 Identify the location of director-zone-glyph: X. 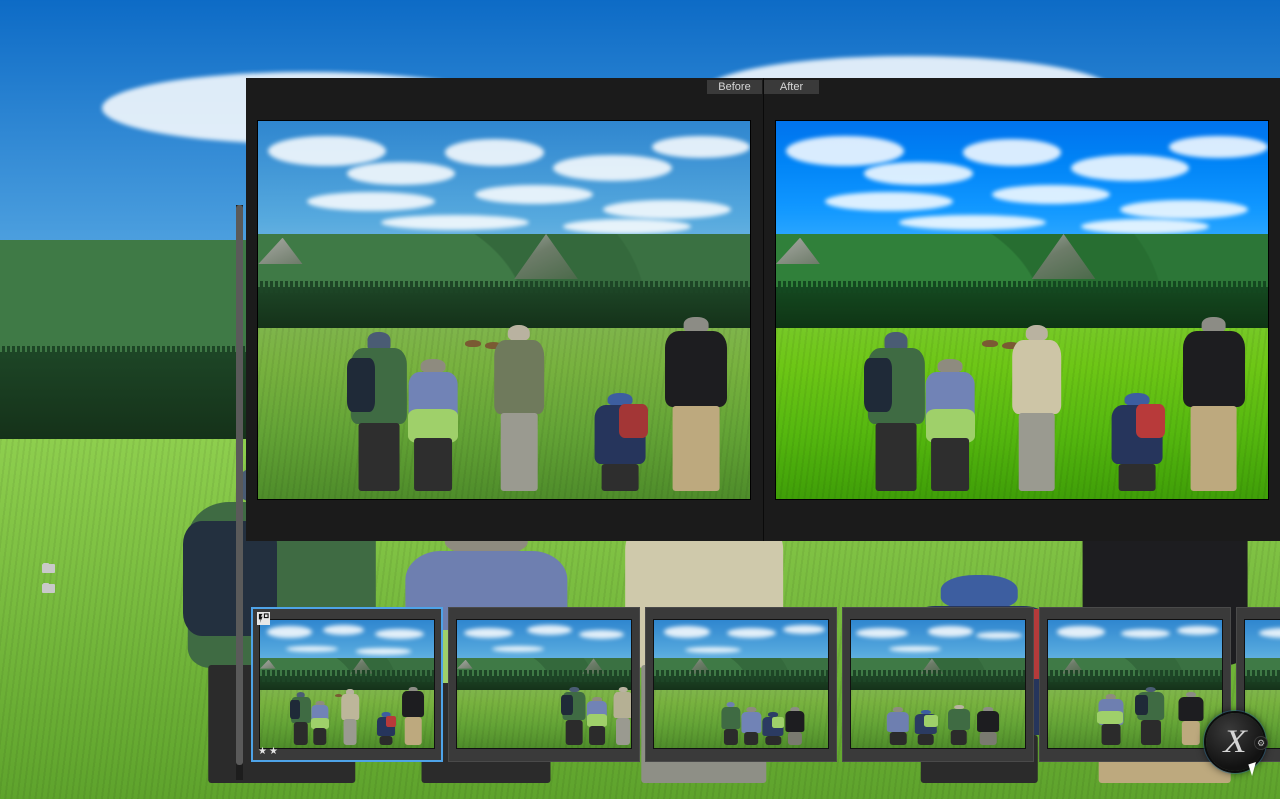
(1235, 741).